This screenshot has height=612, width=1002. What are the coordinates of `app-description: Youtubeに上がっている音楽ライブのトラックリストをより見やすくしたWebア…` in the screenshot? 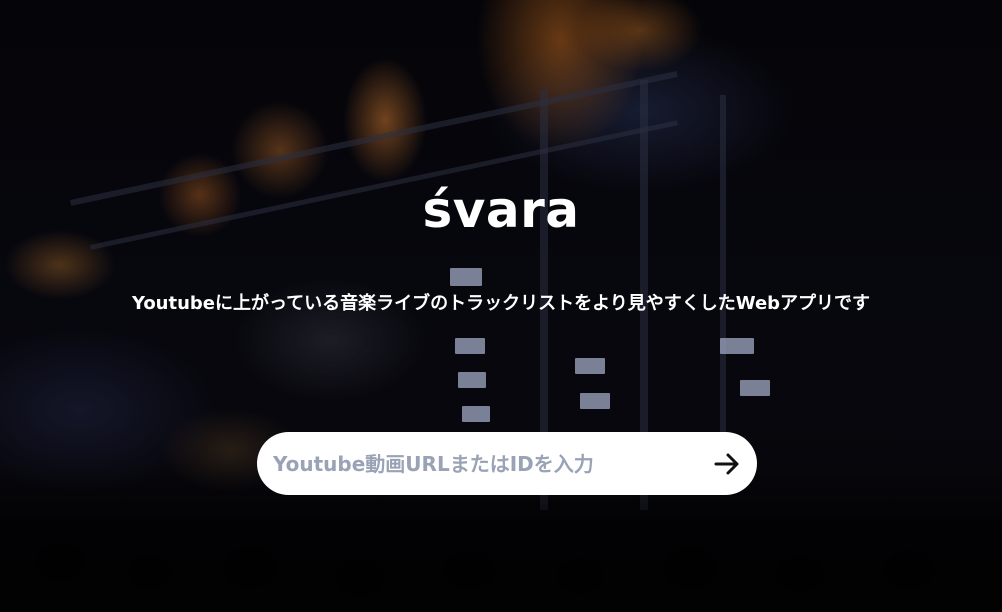 It's located at (501, 303).